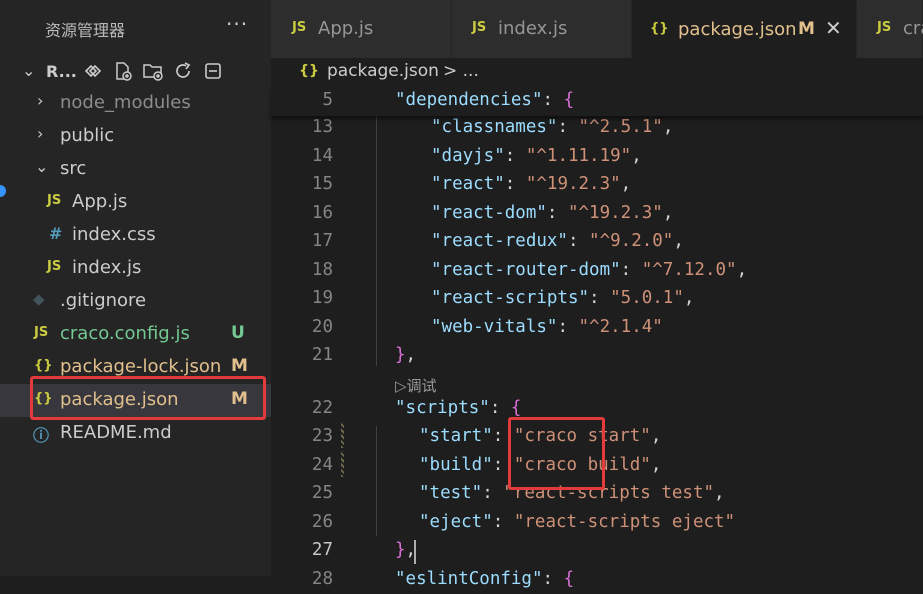 The width and height of the screenshot is (923, 594). Describe the element at coordinates (107, 267) in the screenshot. I see `tree-item-label: index.js` at that location.